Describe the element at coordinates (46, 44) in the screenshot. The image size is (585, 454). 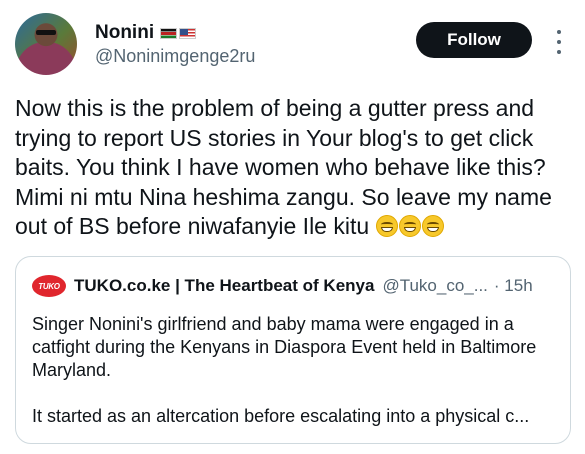
I see `avatar` at that location.